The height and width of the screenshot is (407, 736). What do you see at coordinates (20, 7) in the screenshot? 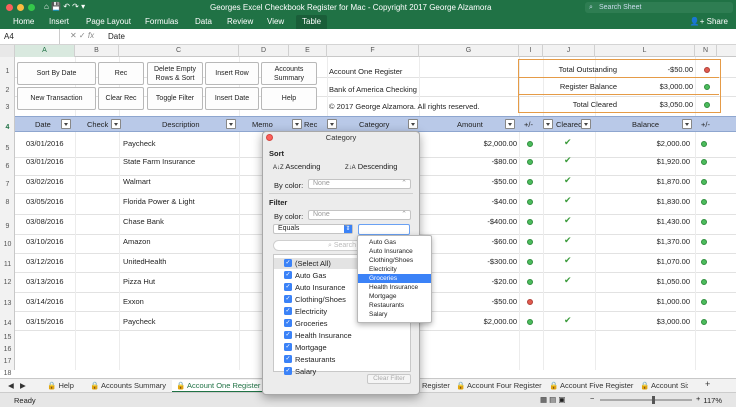
I see `minimize-window-button` at bounding box center [20, 7].